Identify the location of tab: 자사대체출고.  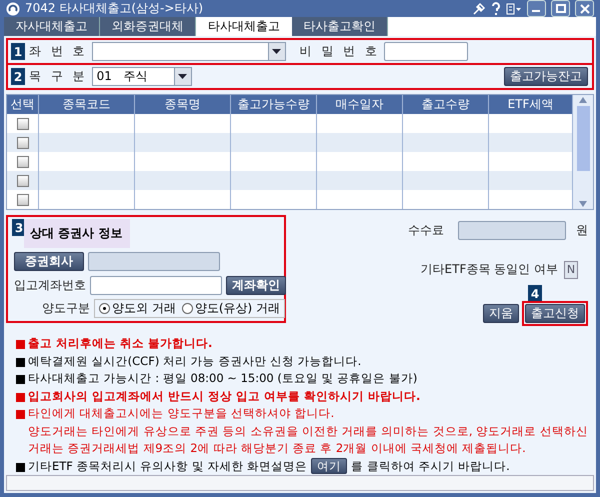
(52, 26).